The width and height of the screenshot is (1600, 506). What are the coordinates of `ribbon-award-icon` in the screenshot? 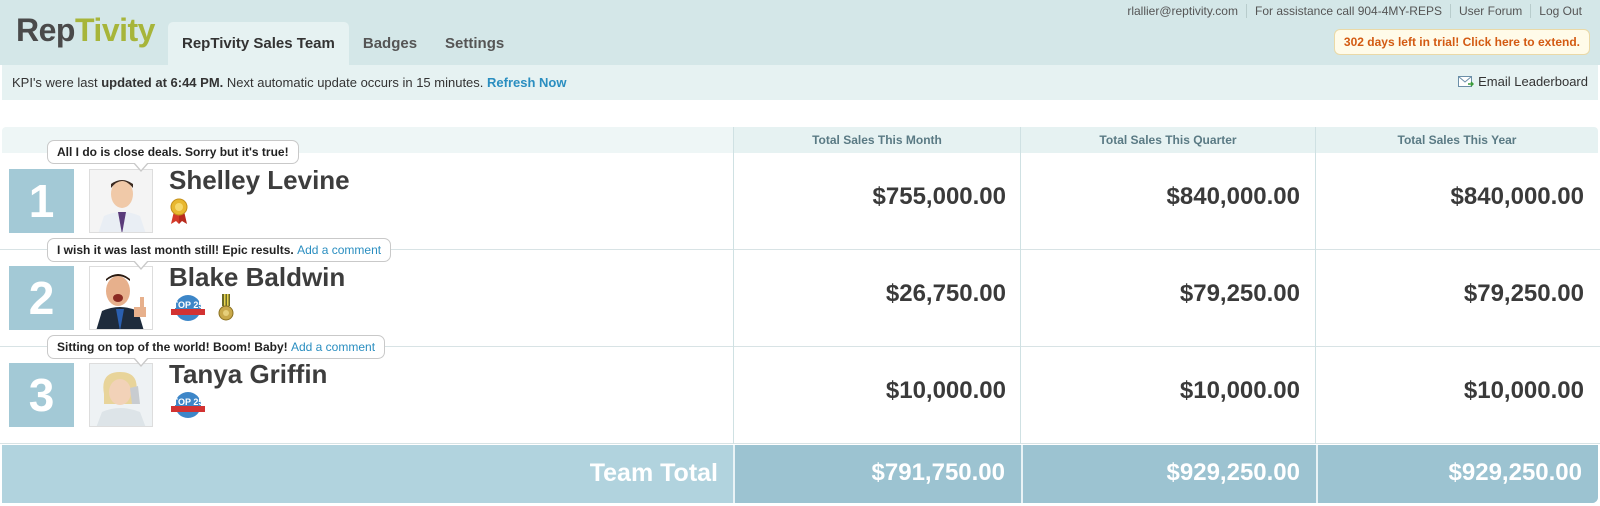 It's located at (179, 211).